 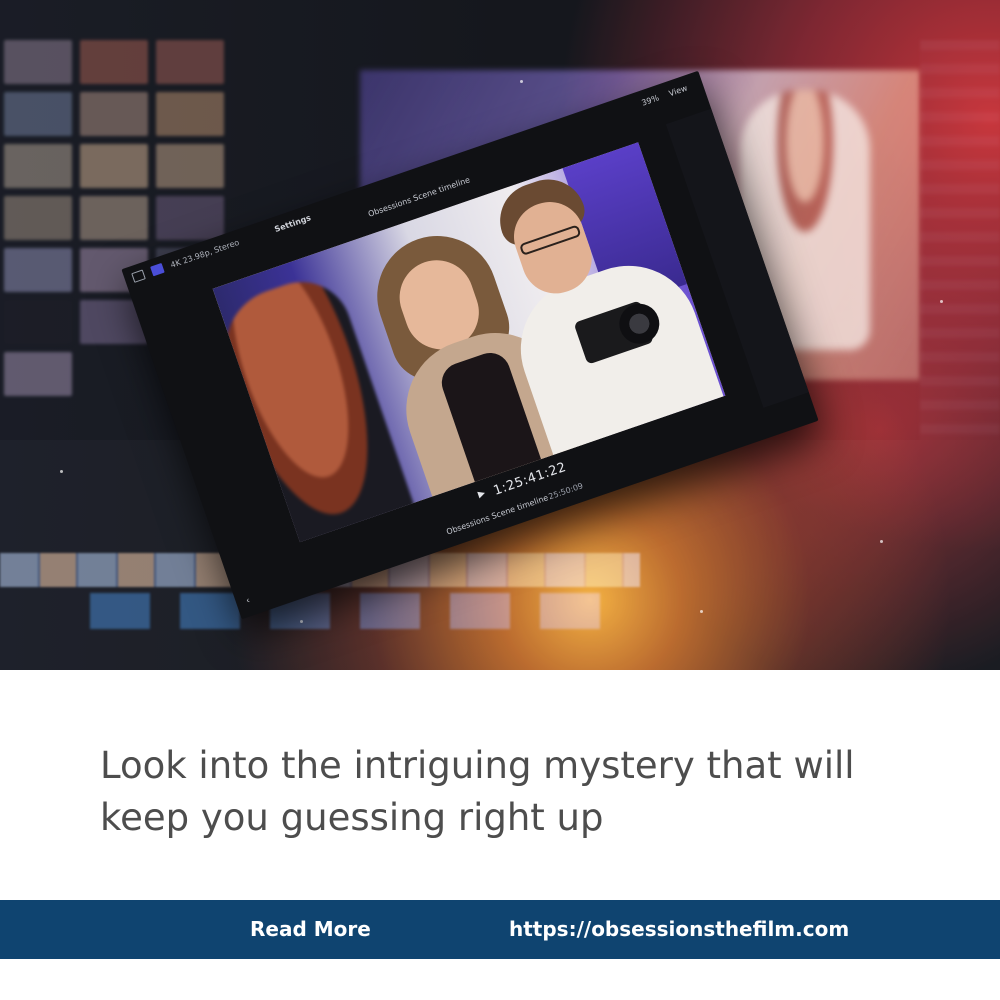 I want to click on website-link: https://obsessionsthefilm.com, so click(x=679, y=929).